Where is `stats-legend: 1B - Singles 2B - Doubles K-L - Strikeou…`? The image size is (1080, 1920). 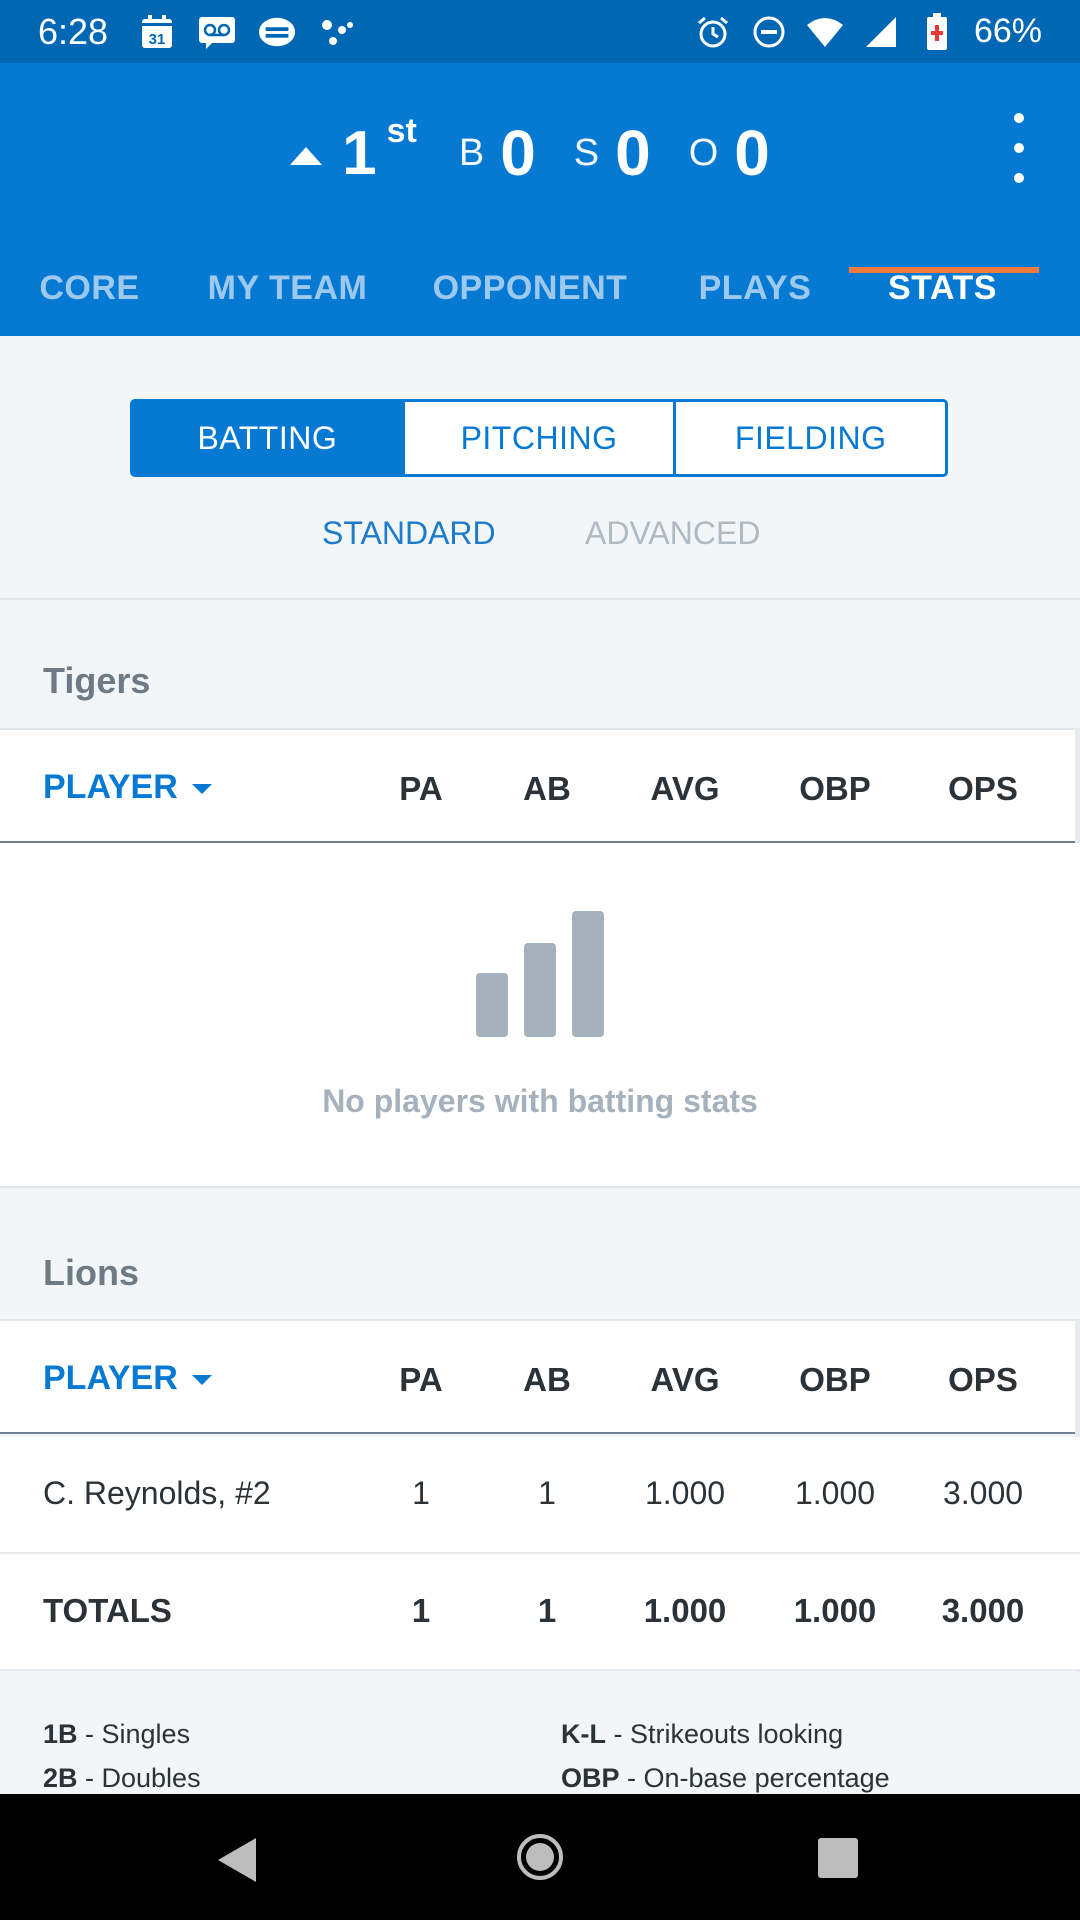
stats-legend: 1B - Singles 2B - Doubles K-L - Strikeou… is located at coordinates (540, 1733).